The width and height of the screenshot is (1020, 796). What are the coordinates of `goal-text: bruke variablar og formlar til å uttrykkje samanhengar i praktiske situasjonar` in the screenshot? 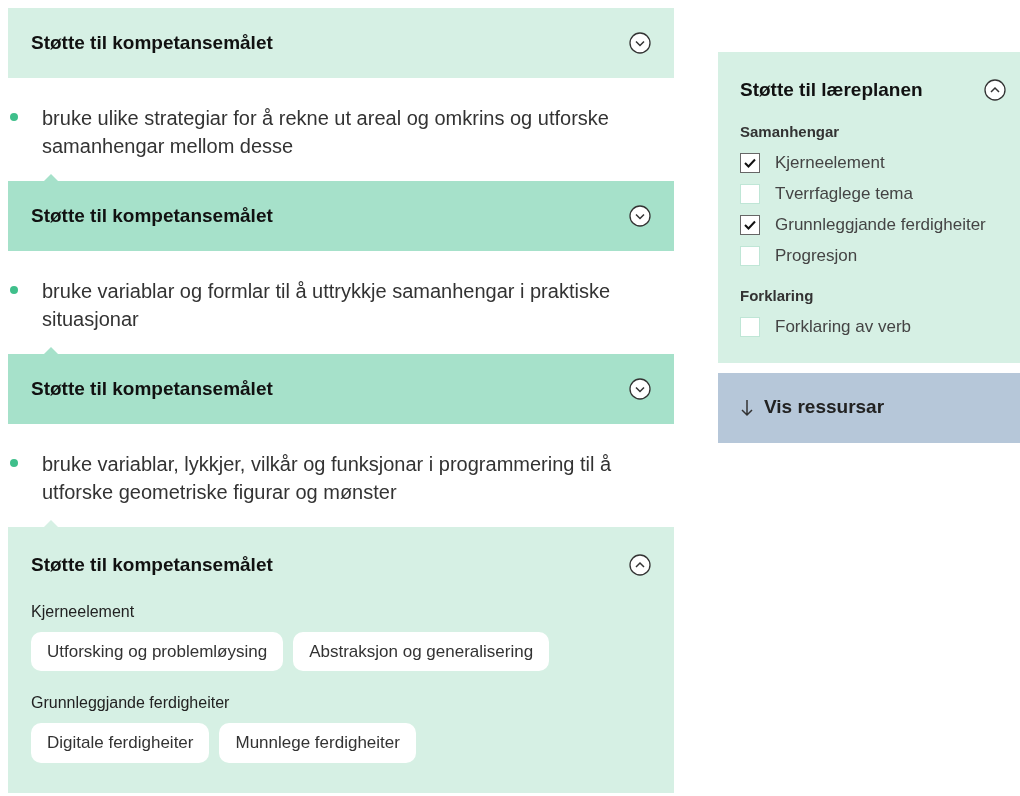 It's located at (327, 305).